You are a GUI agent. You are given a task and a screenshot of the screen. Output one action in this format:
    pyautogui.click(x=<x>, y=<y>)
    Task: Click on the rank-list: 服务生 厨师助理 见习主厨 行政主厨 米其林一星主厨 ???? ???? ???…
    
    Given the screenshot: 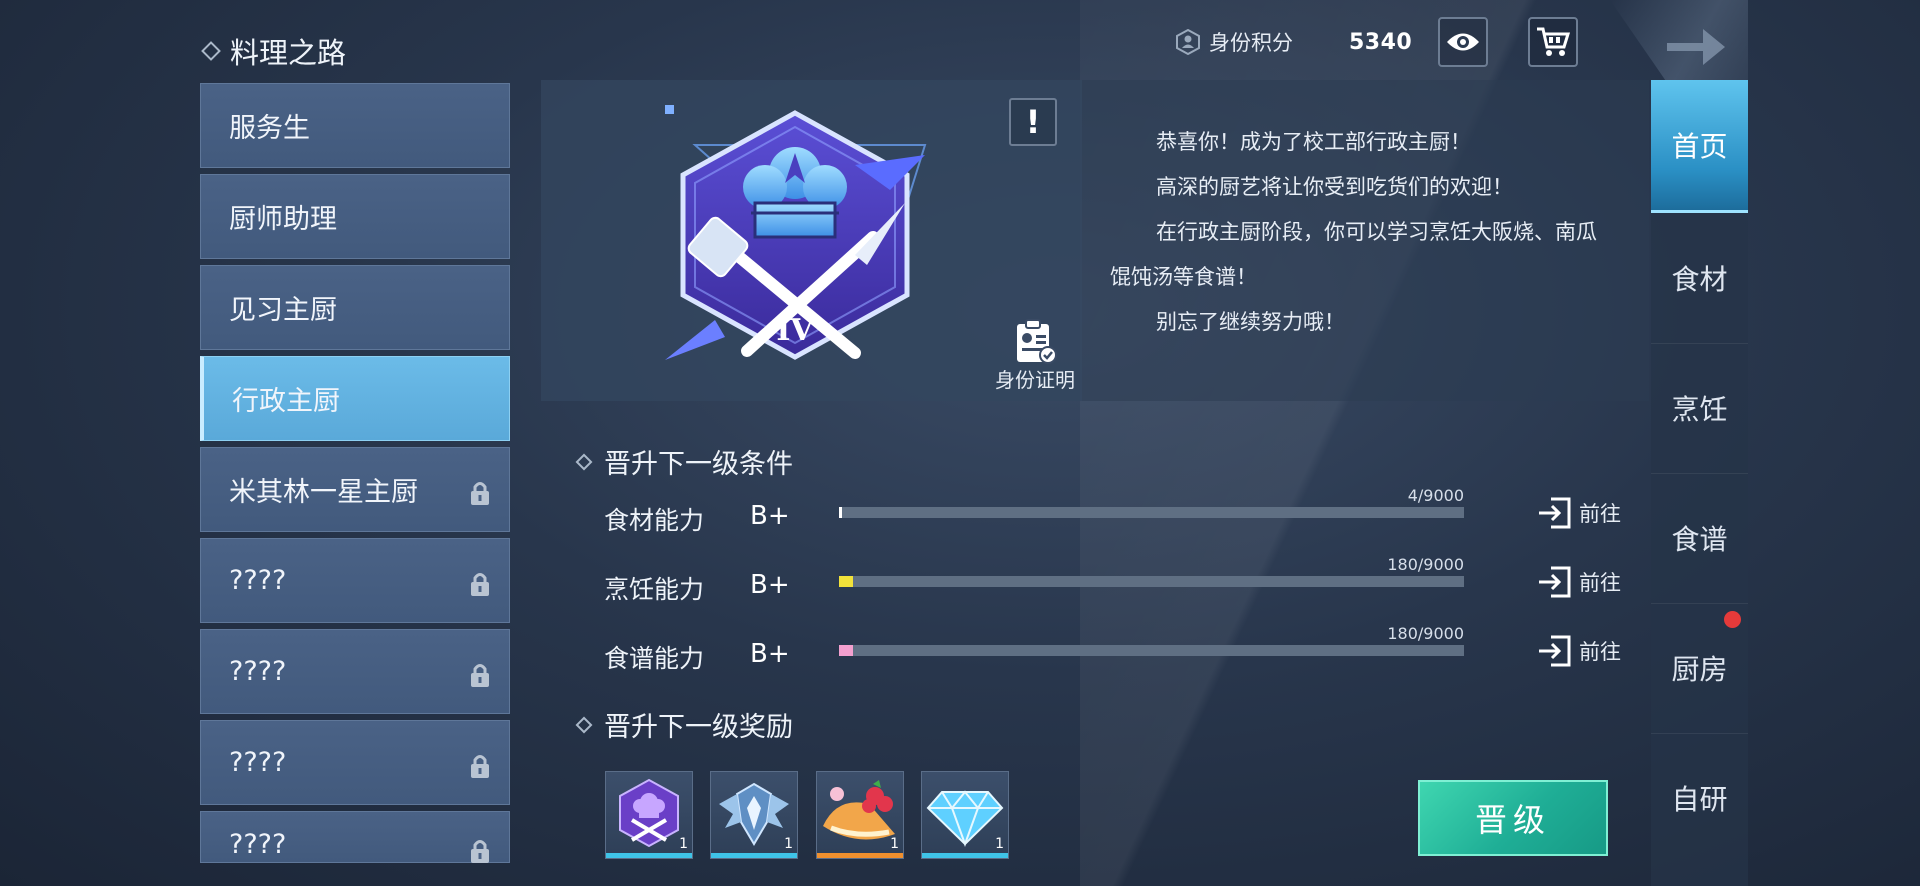 What is the action you would take?
    pyautogui.click(x=355, y=476)
    